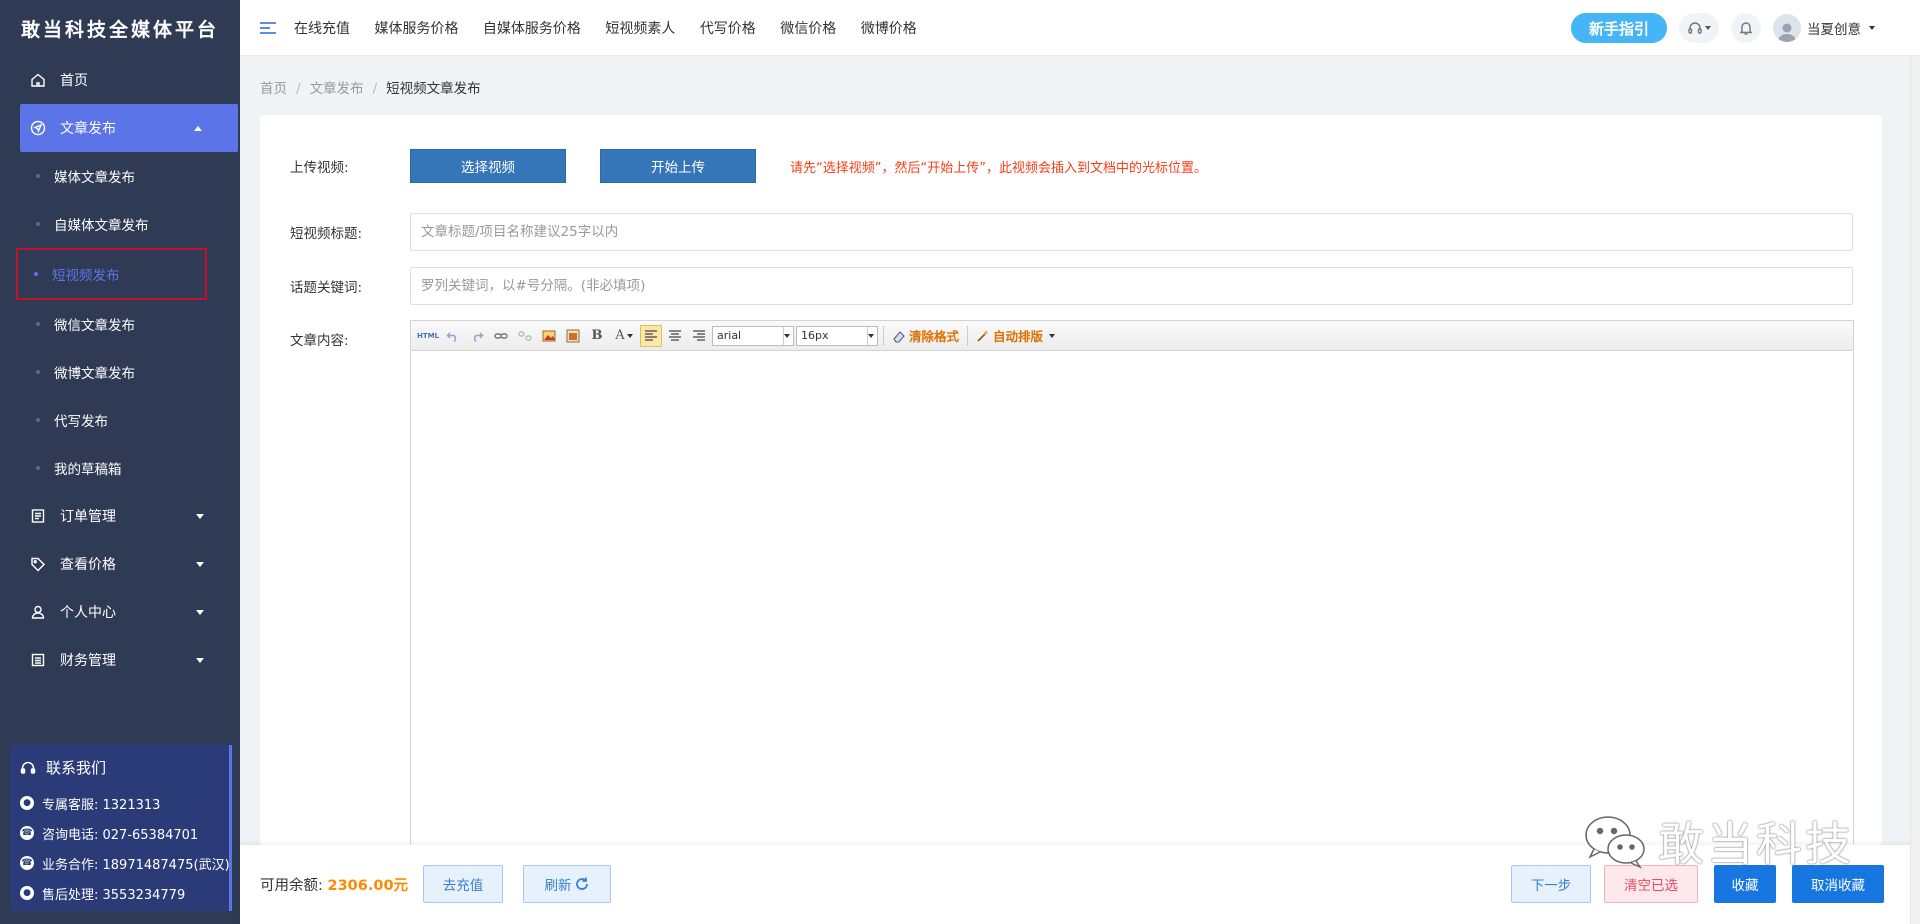 This screenshot has width=1920, height=924. What do you see at coordinates (675, 336) in the screenshot?
I see `align-center-button` at bounding box center [675, 336].